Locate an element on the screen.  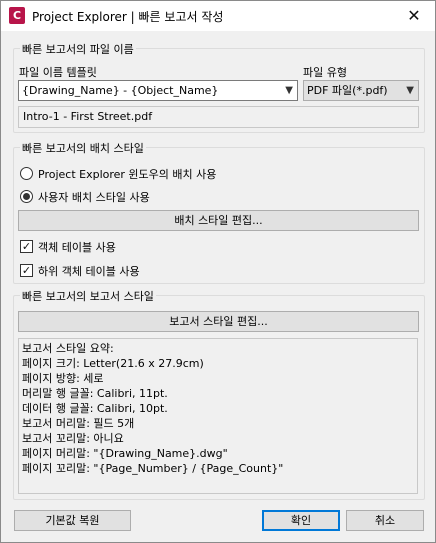
window-title: Project Explorer | 빠른 보고서 작성 is located at coordinates (128, 17).